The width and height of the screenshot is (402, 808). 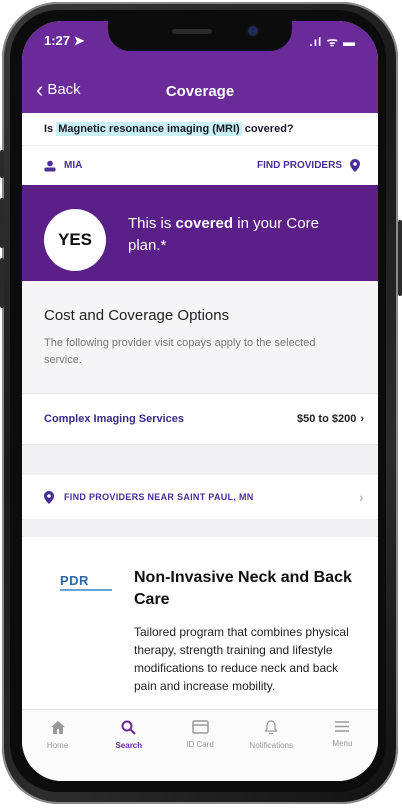 I want to click on find-providers-near-row: FIND PROVIDERS NEAR SAINT PAUL, MN ›, so click(x=200, y=497).